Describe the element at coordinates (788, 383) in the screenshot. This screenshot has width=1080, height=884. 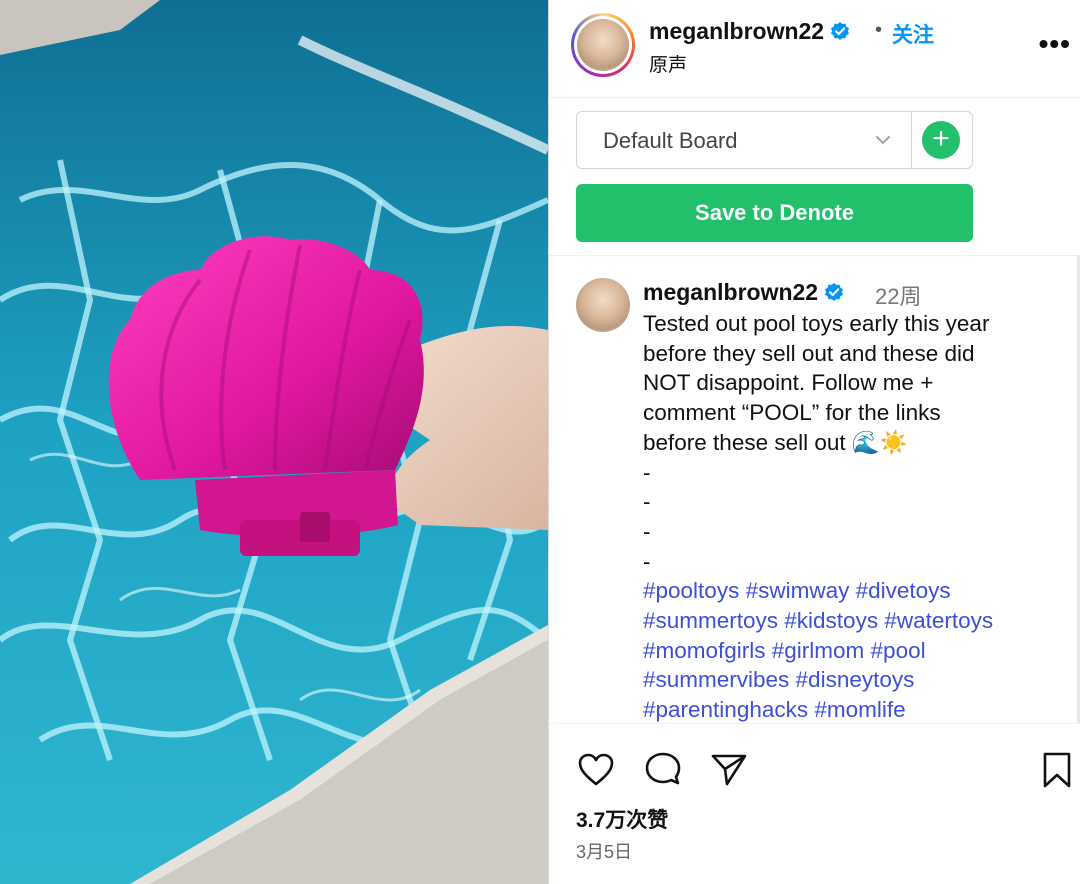
I see `caption-line: NOT disappoint. Follow me +` at that location.